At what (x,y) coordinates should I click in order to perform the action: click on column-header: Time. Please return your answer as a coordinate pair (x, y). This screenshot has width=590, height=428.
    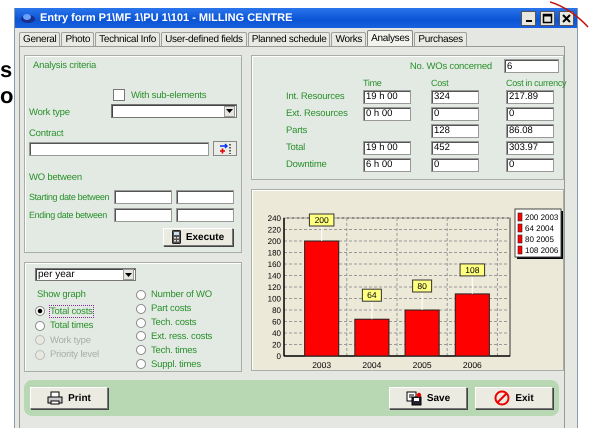
    Looking at the image, I should click on (372, 83).